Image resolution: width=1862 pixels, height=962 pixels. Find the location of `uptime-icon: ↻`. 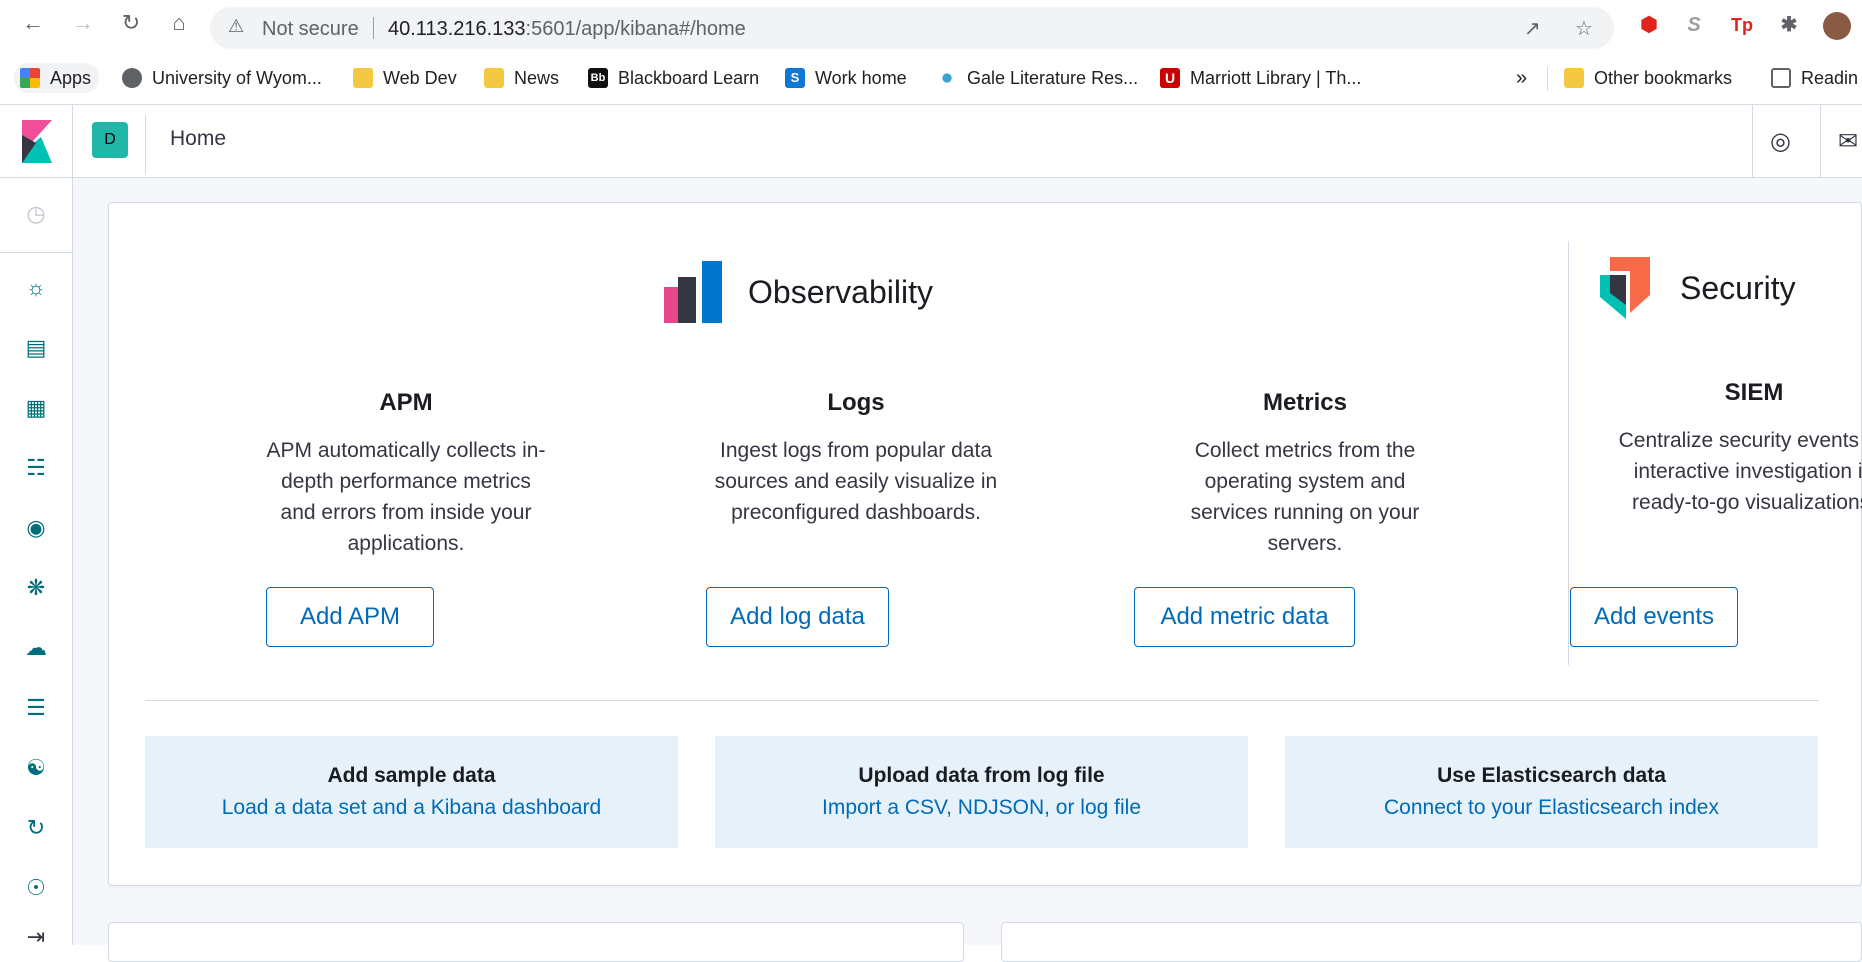

uptime-icon: ↻ is located at coordinates (36, 828).